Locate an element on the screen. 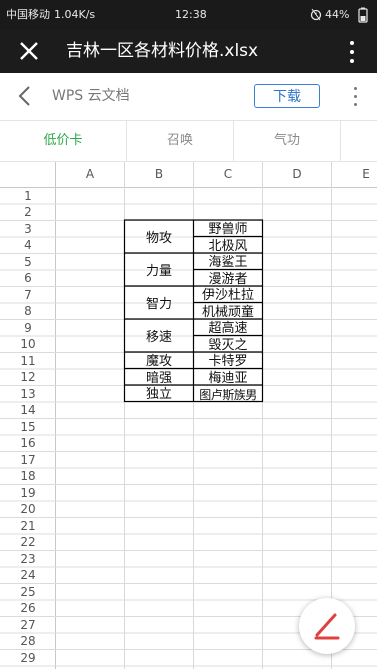 The width and height of the screenshot is (377, 669). row-header: 18 is located at coordinates (28, 476).